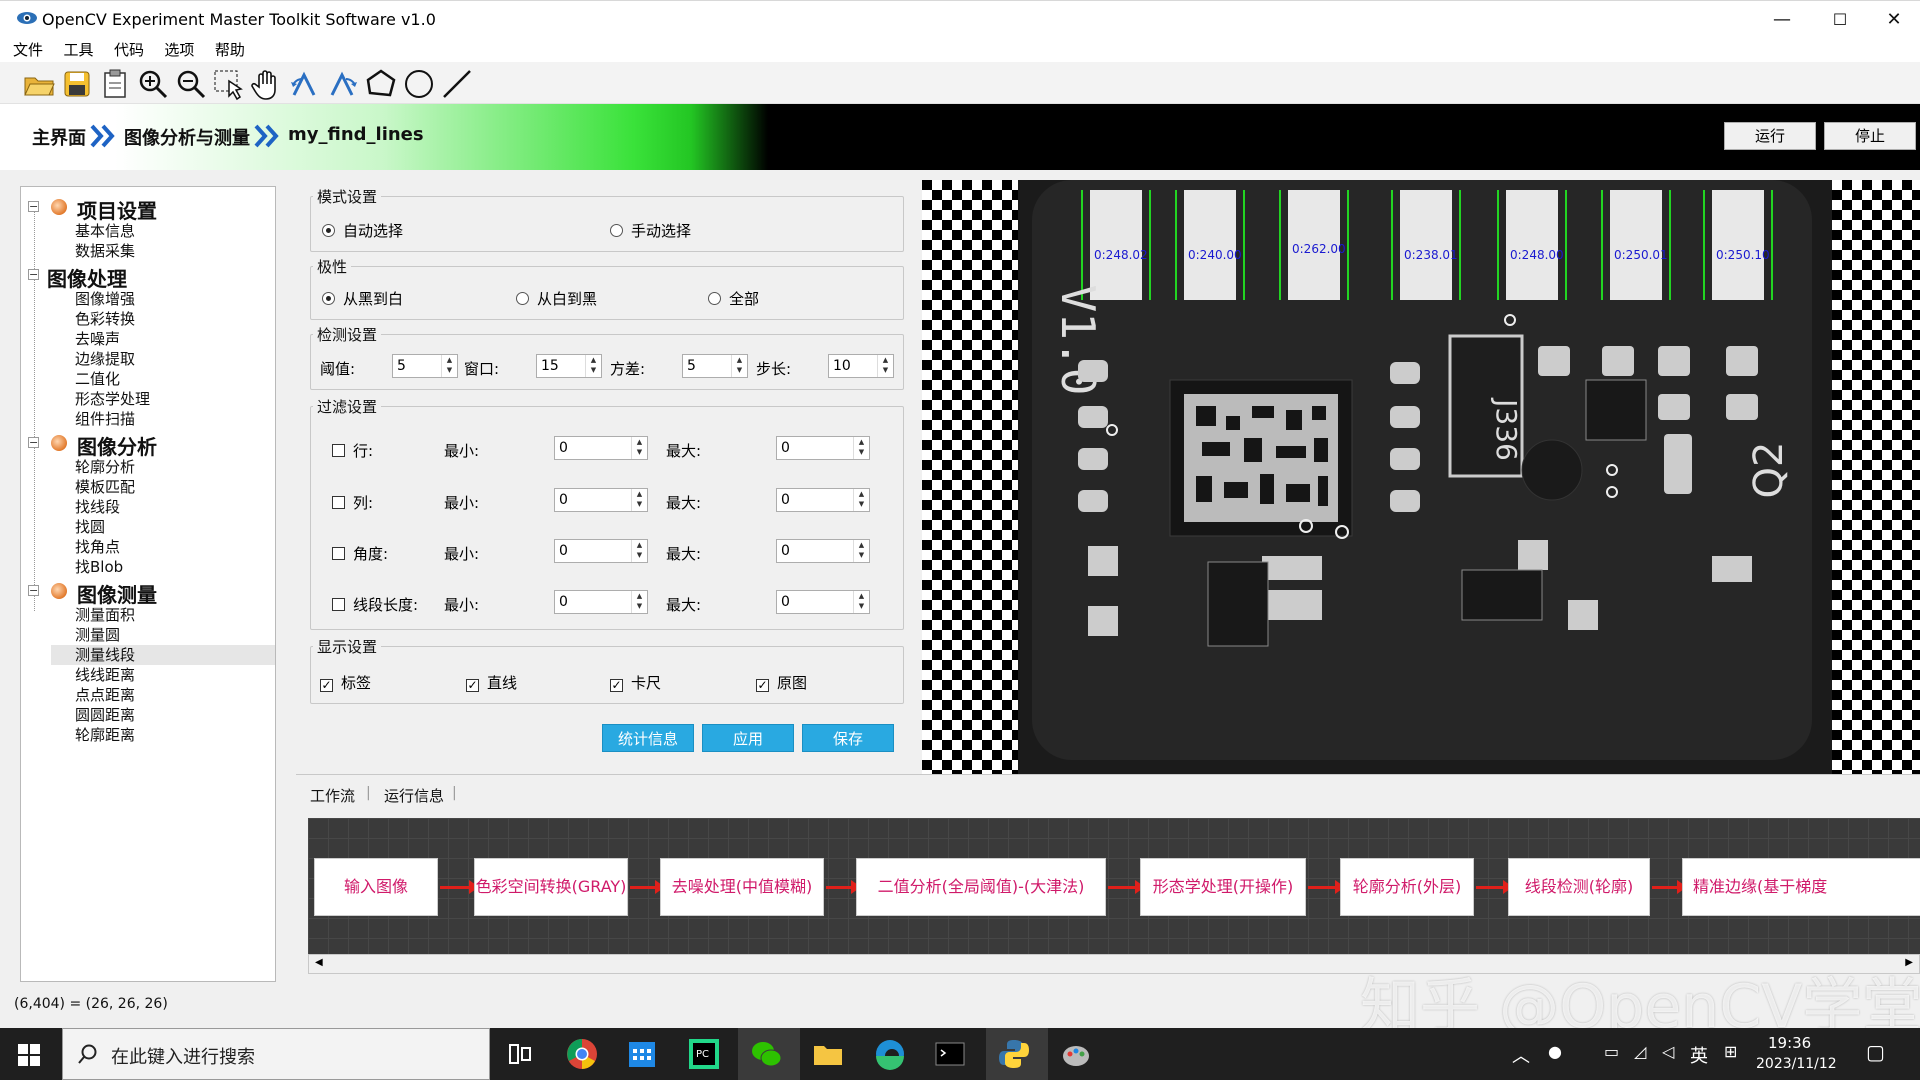  What do you see at coordinates (823, 448) in the screenshot?
I see `row-max-stepper: 0 ▲ ▼` at bounding box center [823, 448].